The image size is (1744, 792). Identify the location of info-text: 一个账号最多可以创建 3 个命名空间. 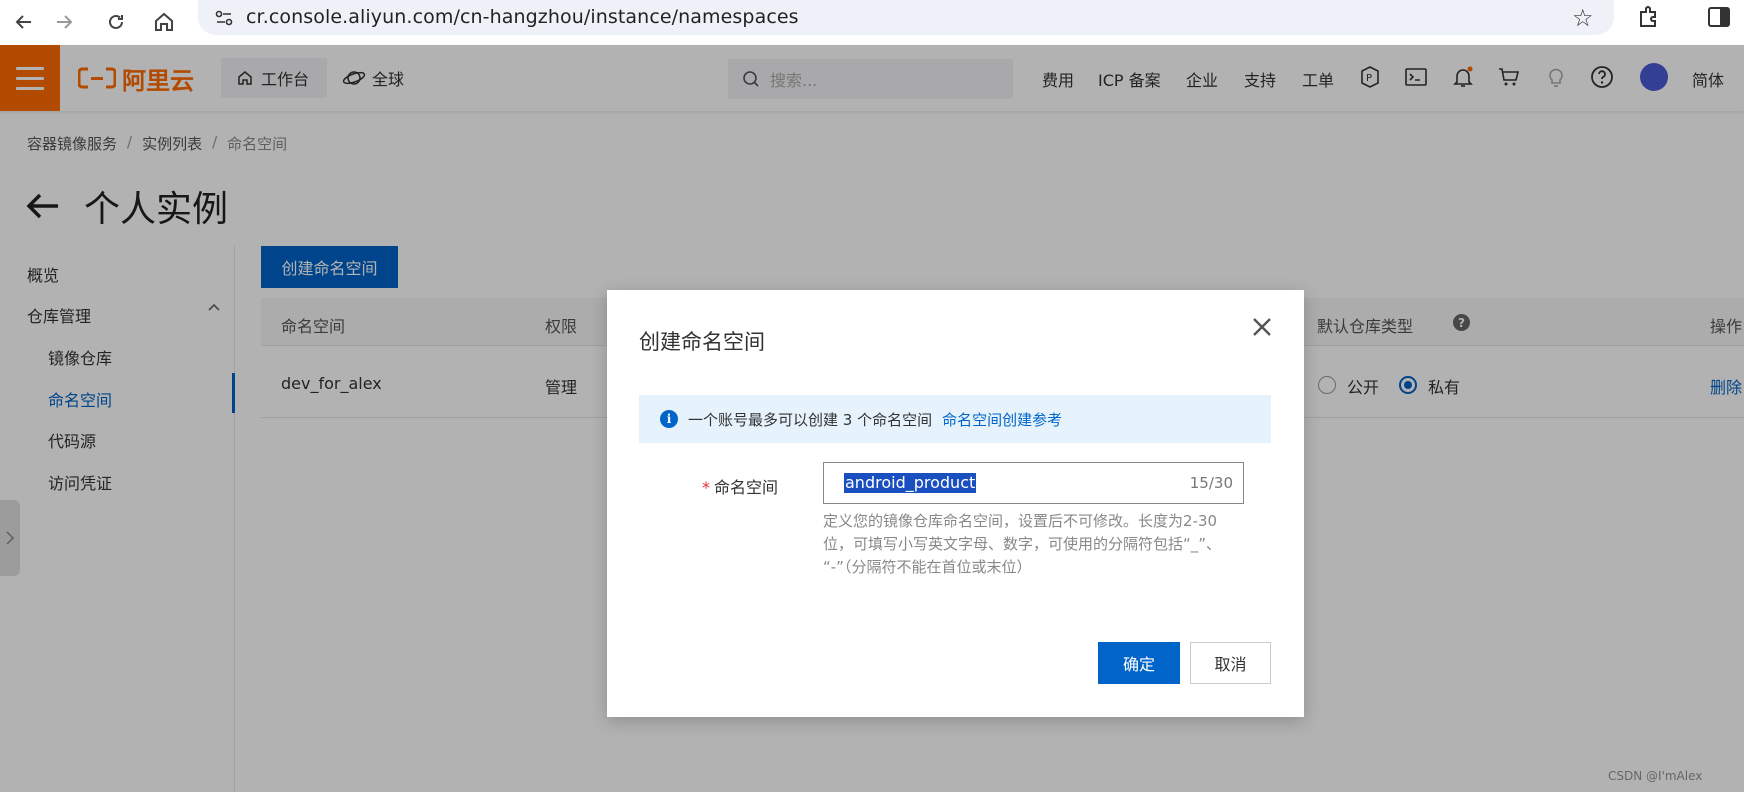
(810, 419).